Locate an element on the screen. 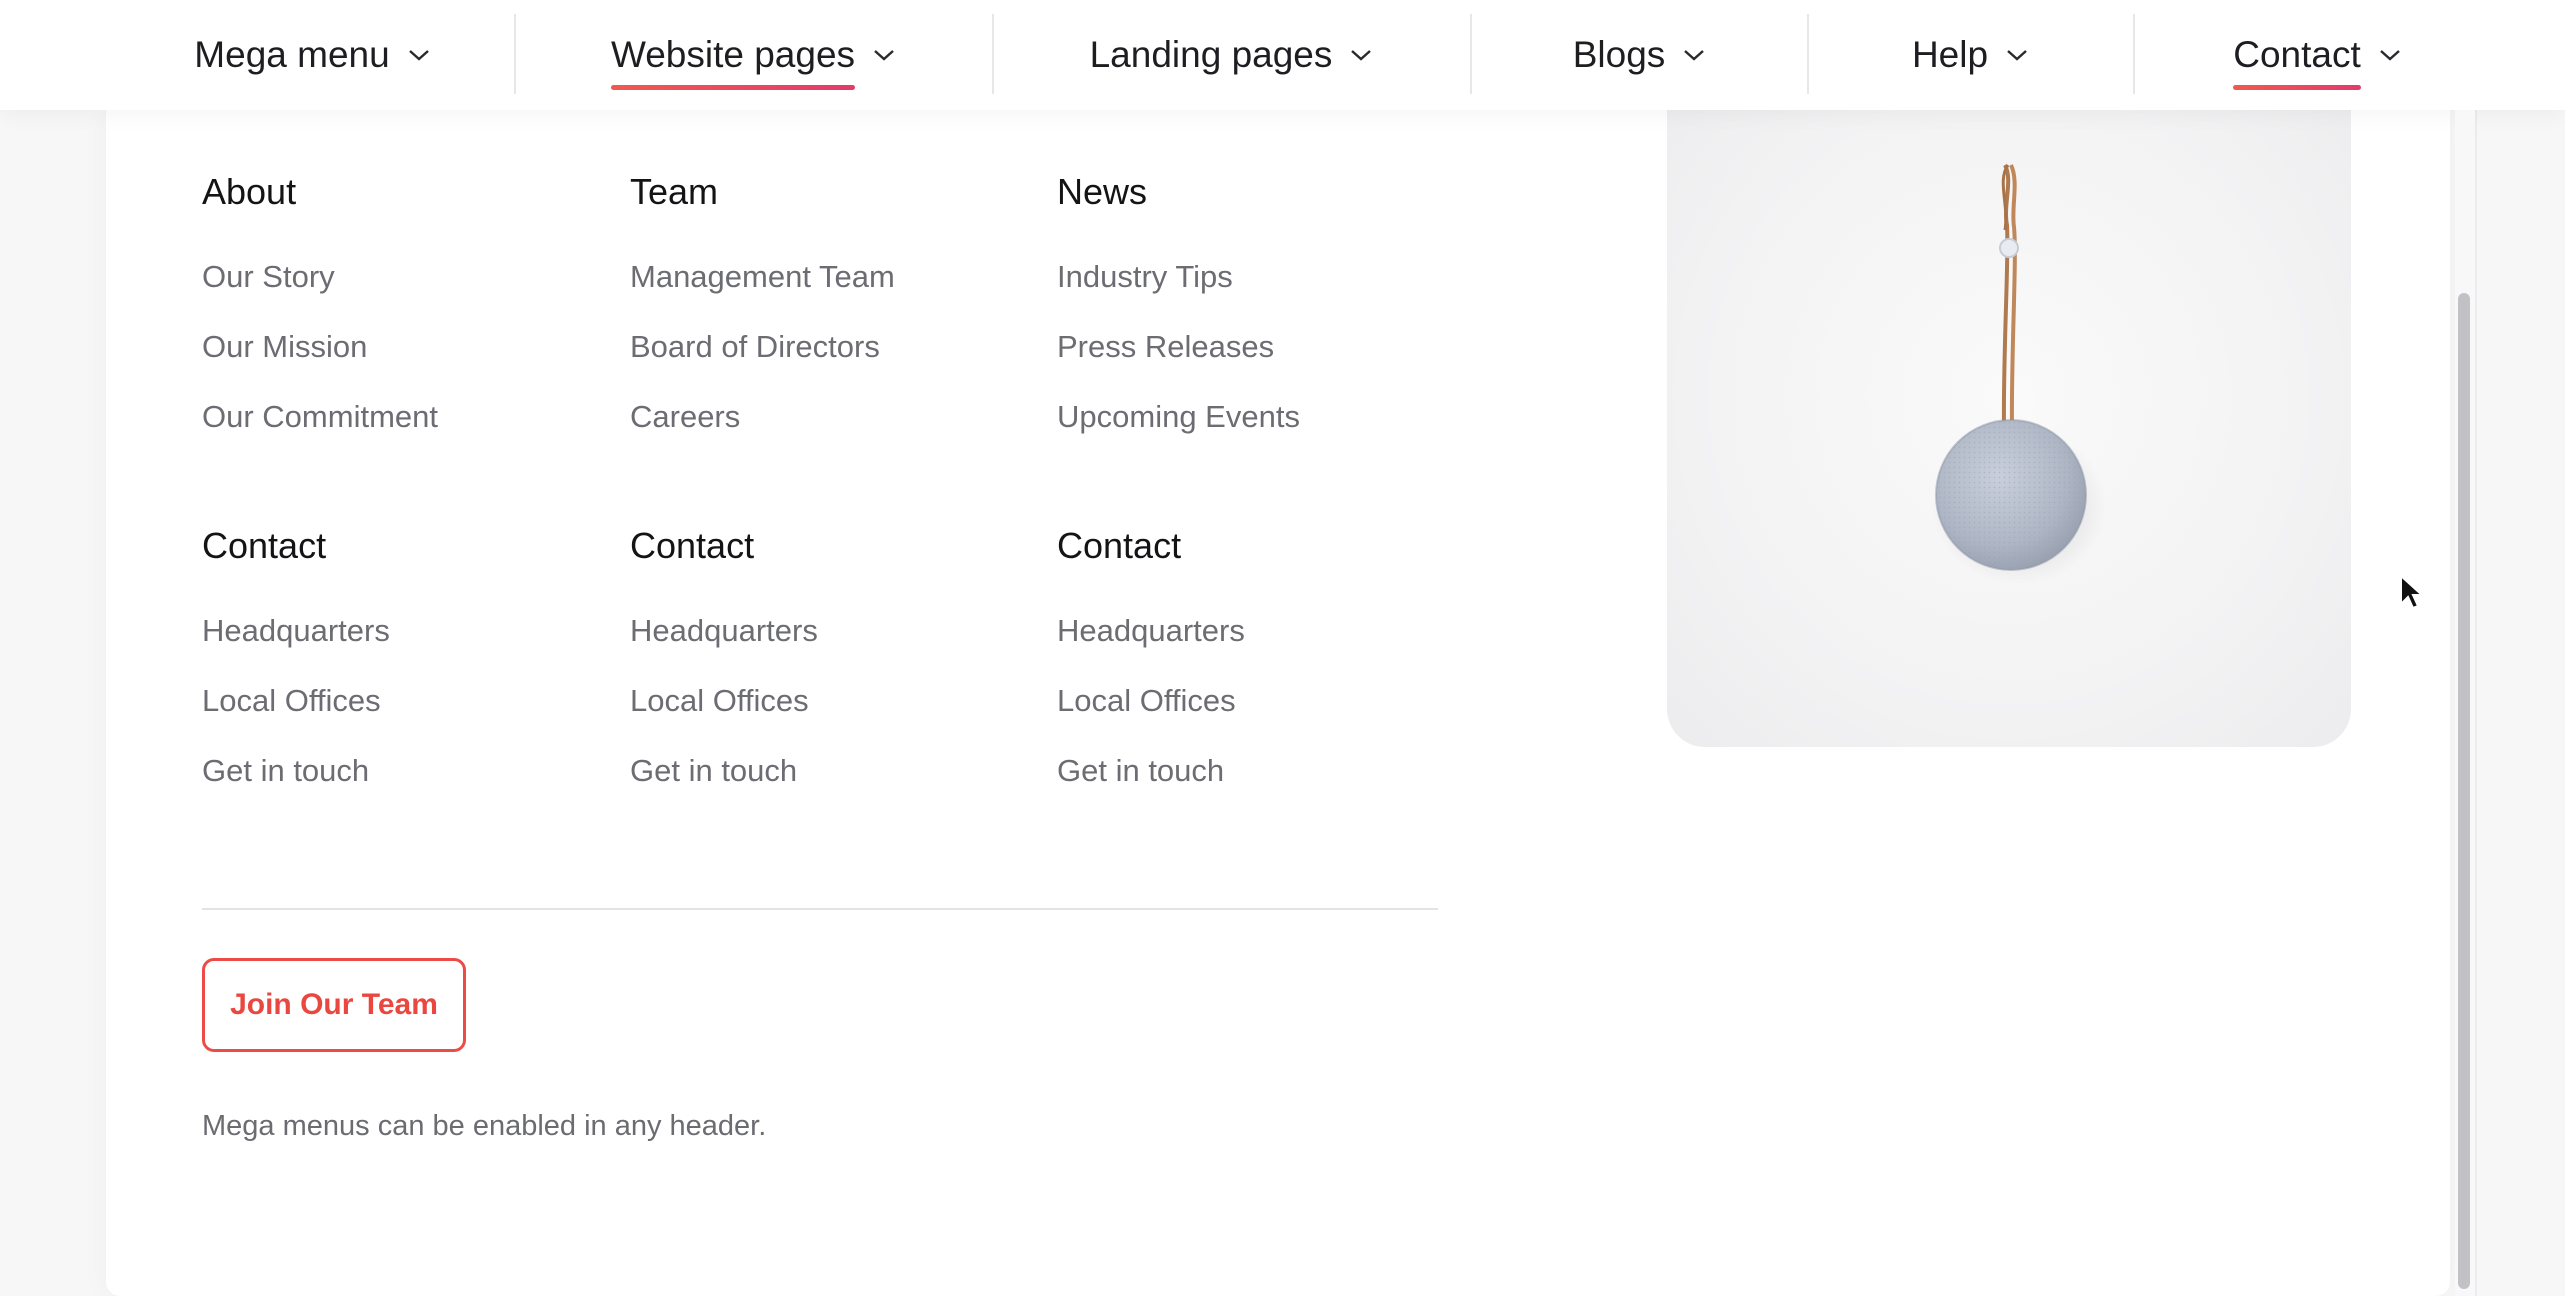  hanging-speaker-image is located at coordinates (2009, 428).